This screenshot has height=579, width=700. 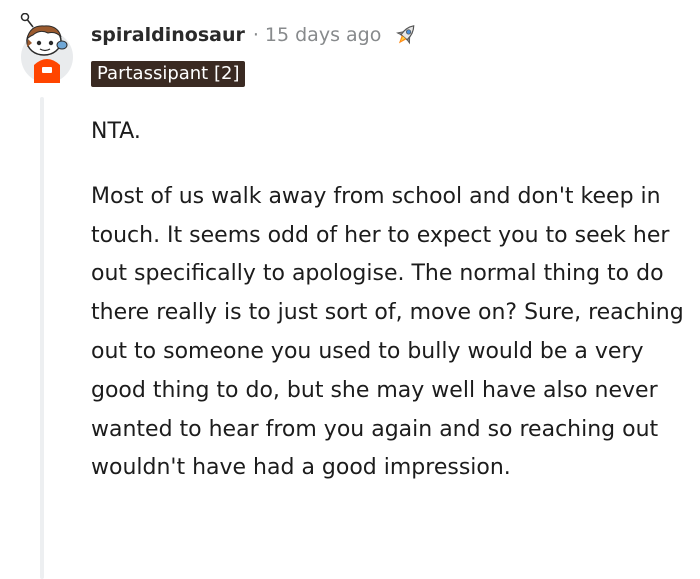 What do you see at coordinates (168, 74) in the screenshot?
I see `user-flair-badge: Partassipant [2]` at bounding box center [168, 74].